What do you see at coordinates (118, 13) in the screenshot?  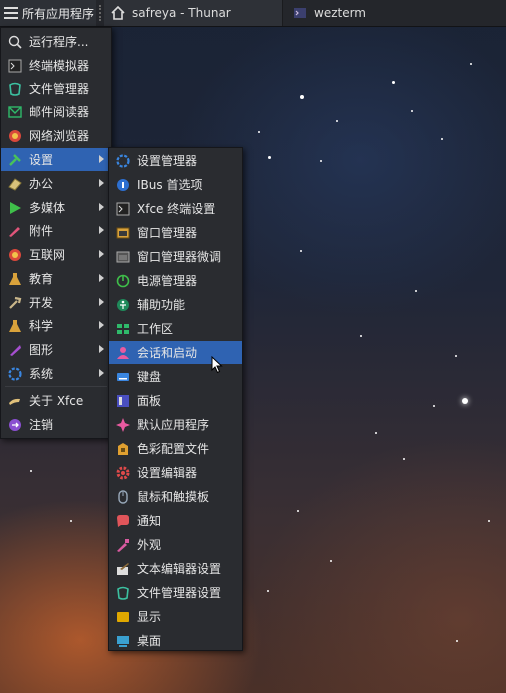 I see `home-icon` at bounding box center [118, 13].